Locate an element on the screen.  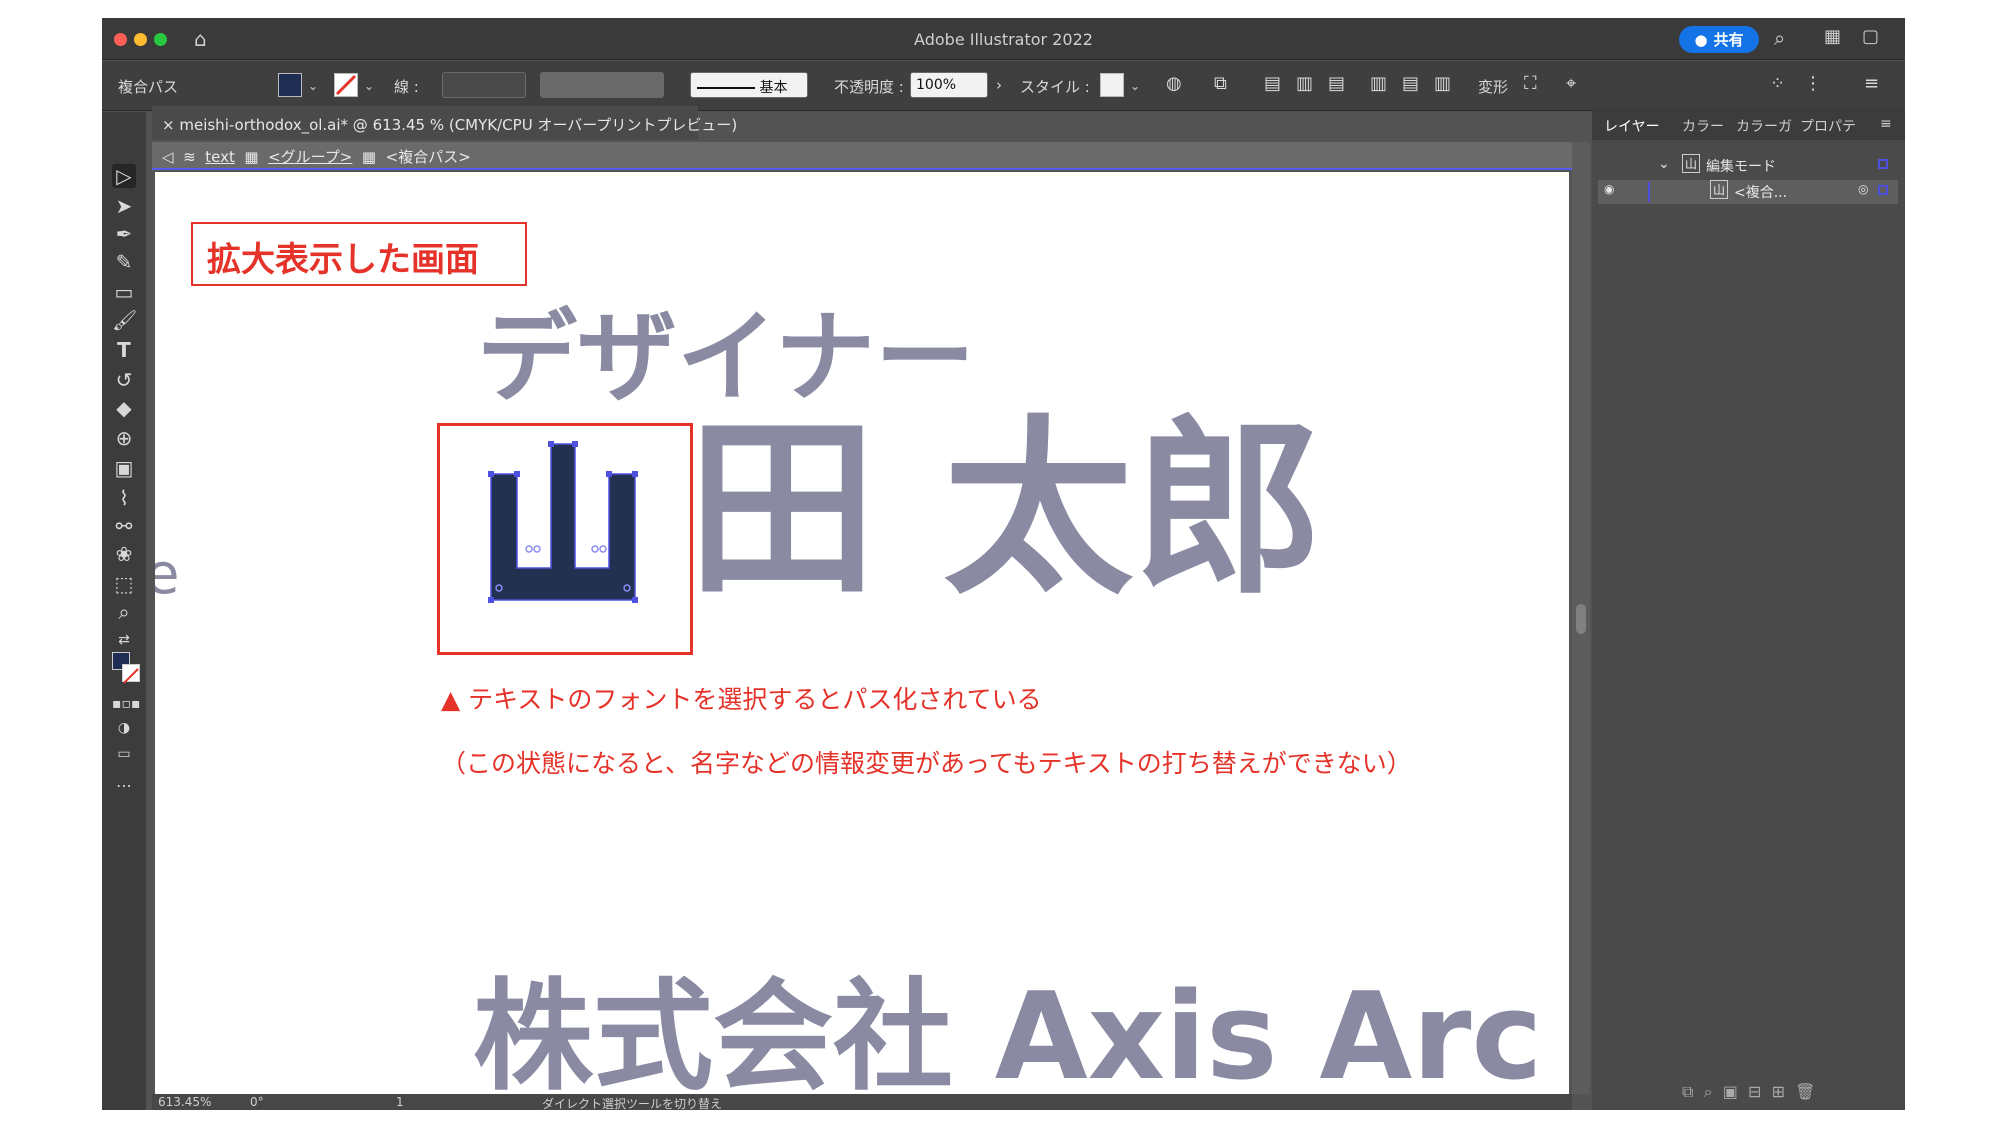
layer-row: ⌄ 山 編集モード is located at coordinates (1748, 166).